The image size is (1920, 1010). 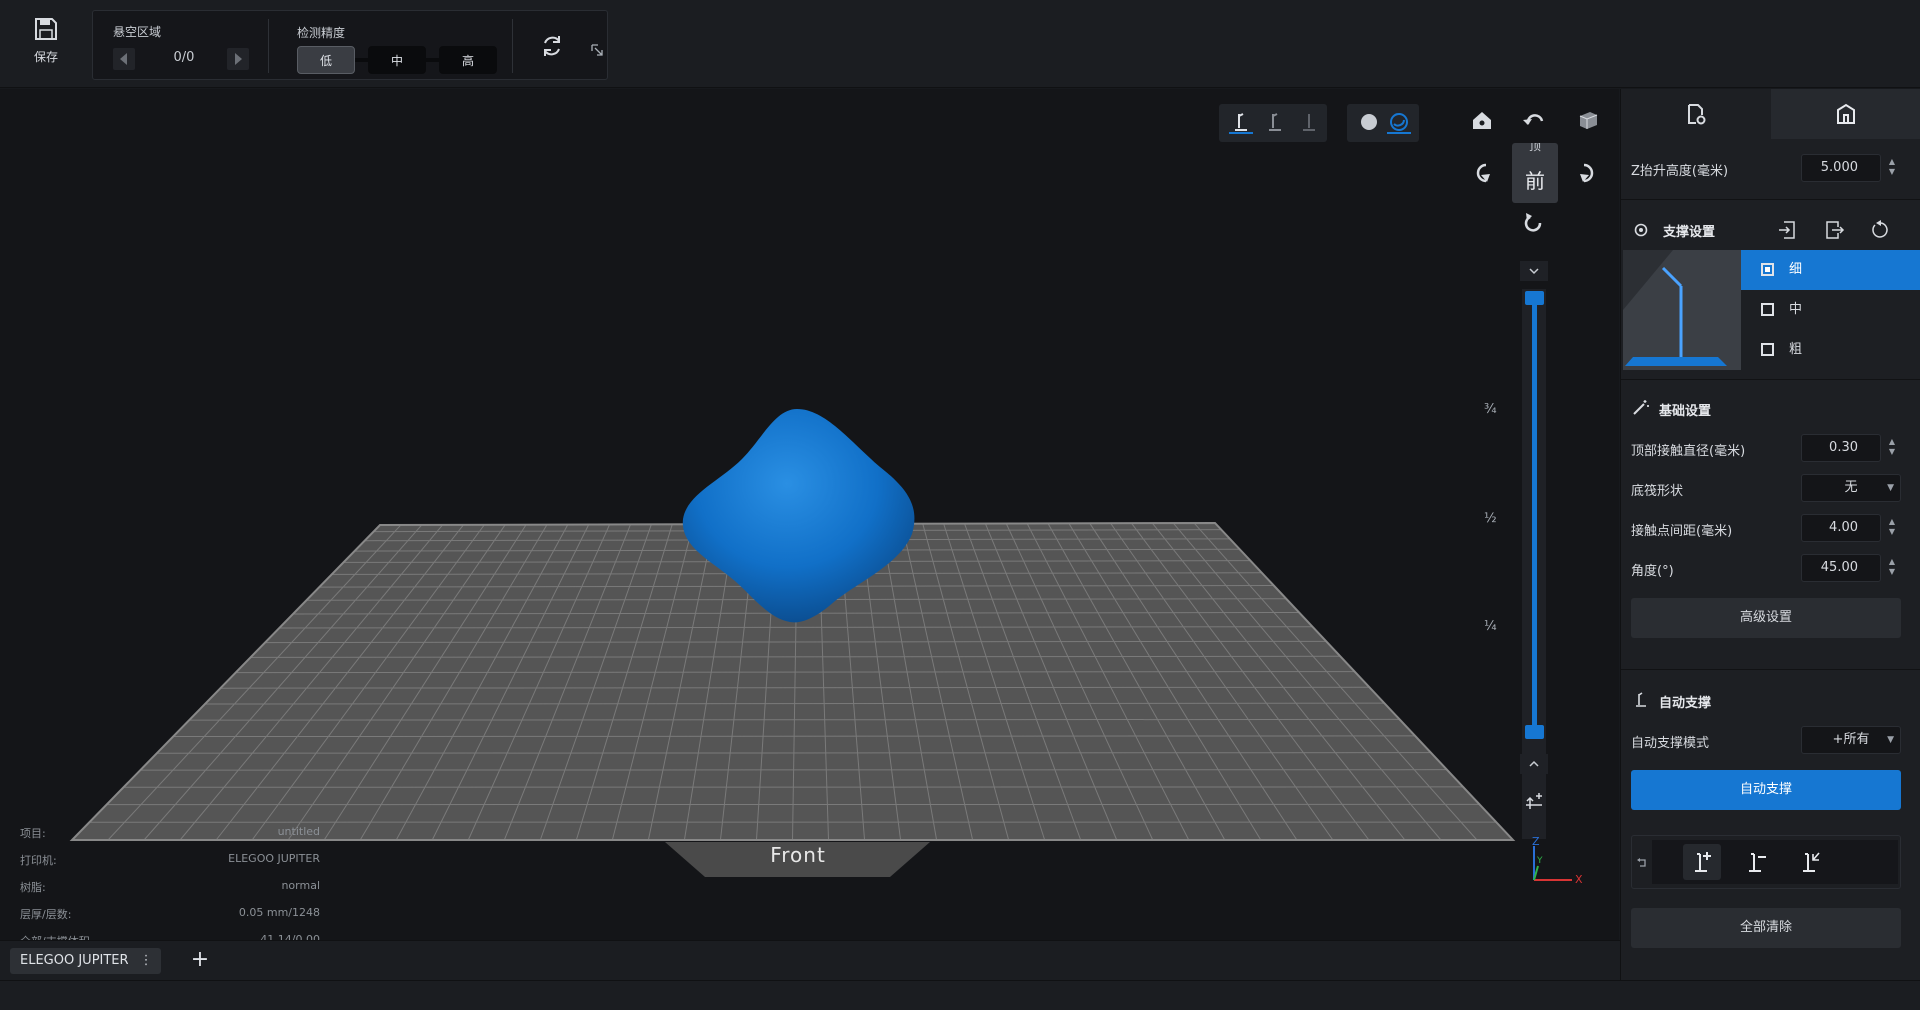 What do you see at coordinates (170, 919) in the screenshot?
I see `info-row: 层厚/层数: 0.05 mm/1248` at bounding box center [170, 919].